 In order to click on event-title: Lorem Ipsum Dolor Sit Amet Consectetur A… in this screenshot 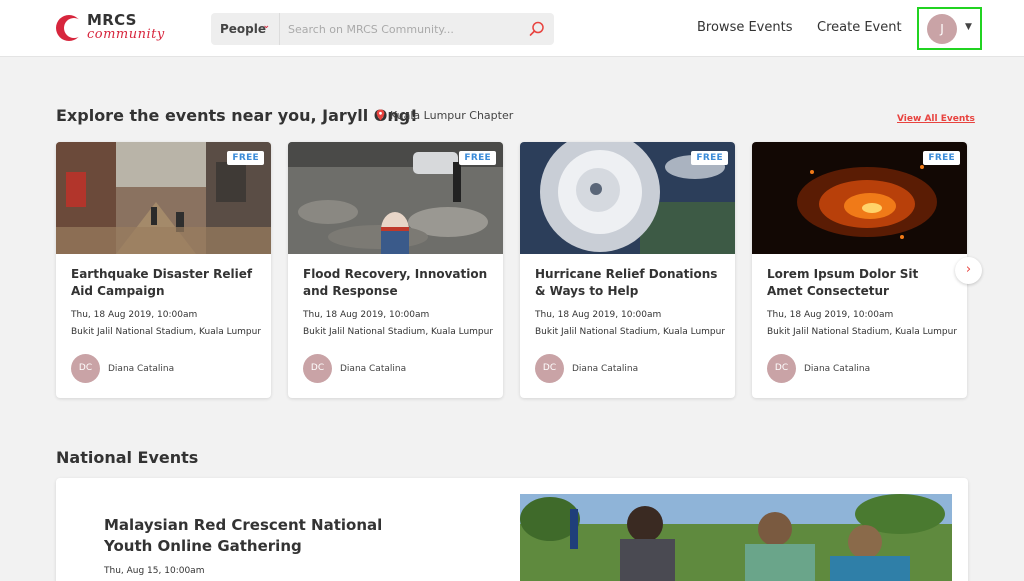, I will do `click(843, 282)`.